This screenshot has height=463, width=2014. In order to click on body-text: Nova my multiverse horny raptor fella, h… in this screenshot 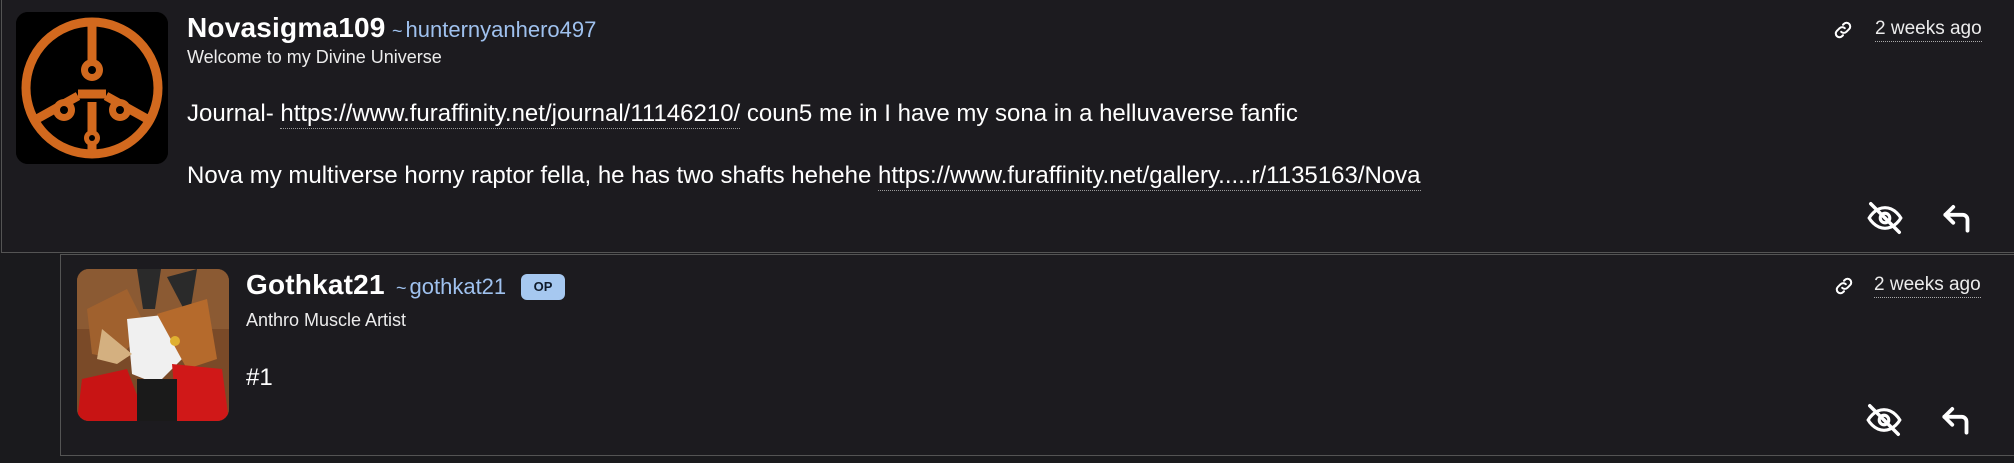, I will do `click(533, 175)`.